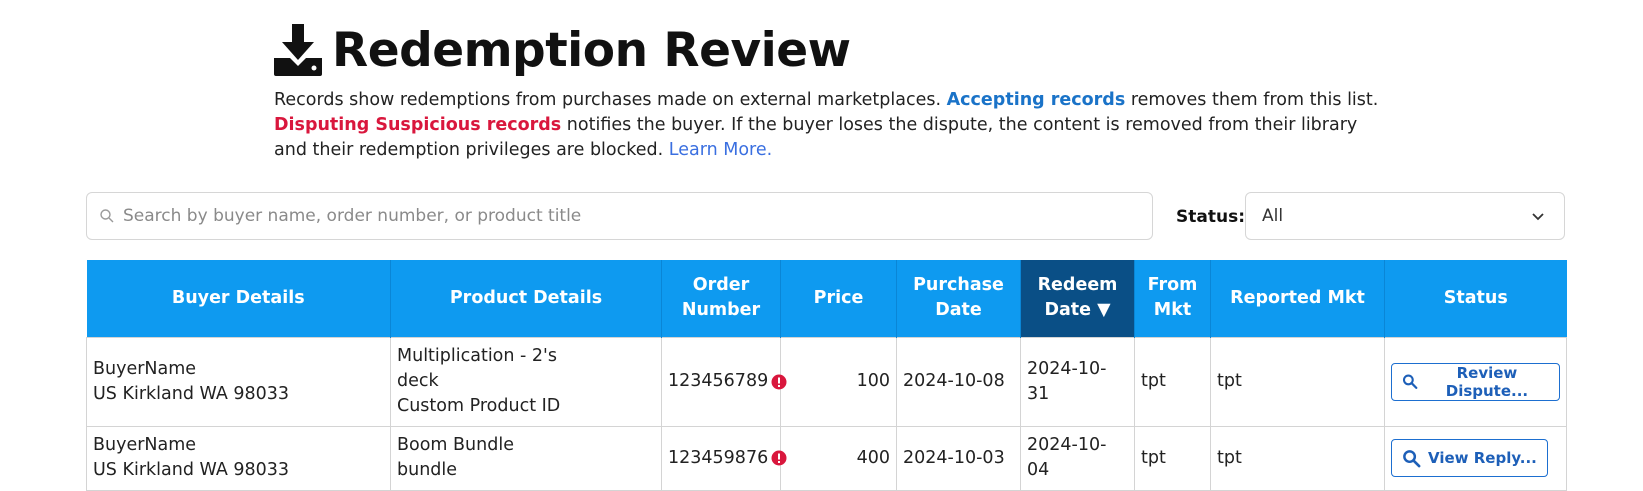 The height and width of the screenshot is (491, 1643). What do you see at coordinates (718, 381) in the screenshot?
I see `order-number: 123456789` at bounding box center [718, 381].